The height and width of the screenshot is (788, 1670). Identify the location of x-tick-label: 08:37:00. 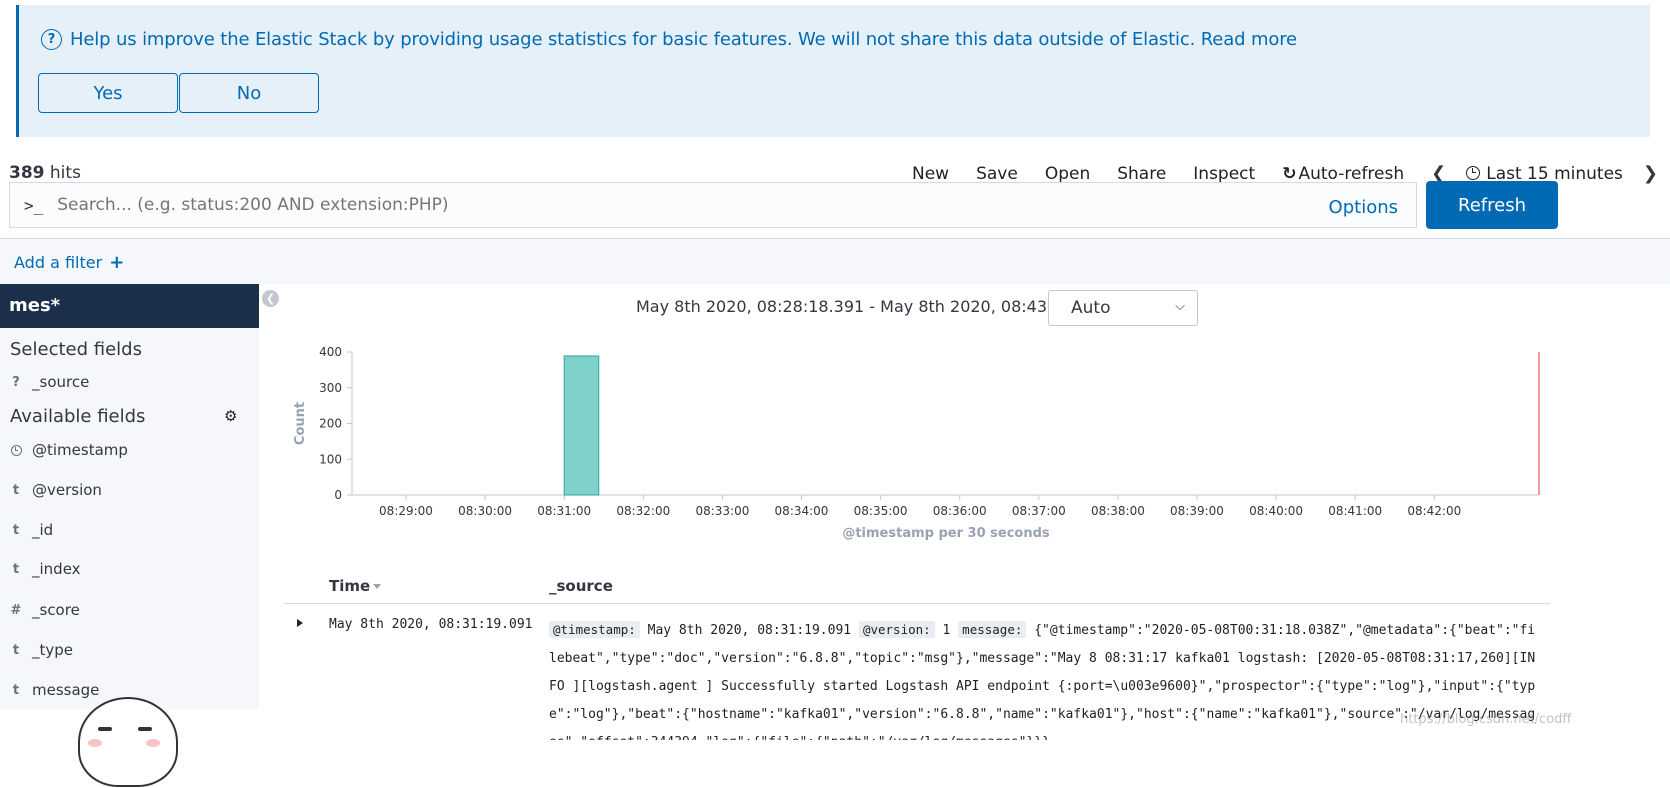
(1039, 511).